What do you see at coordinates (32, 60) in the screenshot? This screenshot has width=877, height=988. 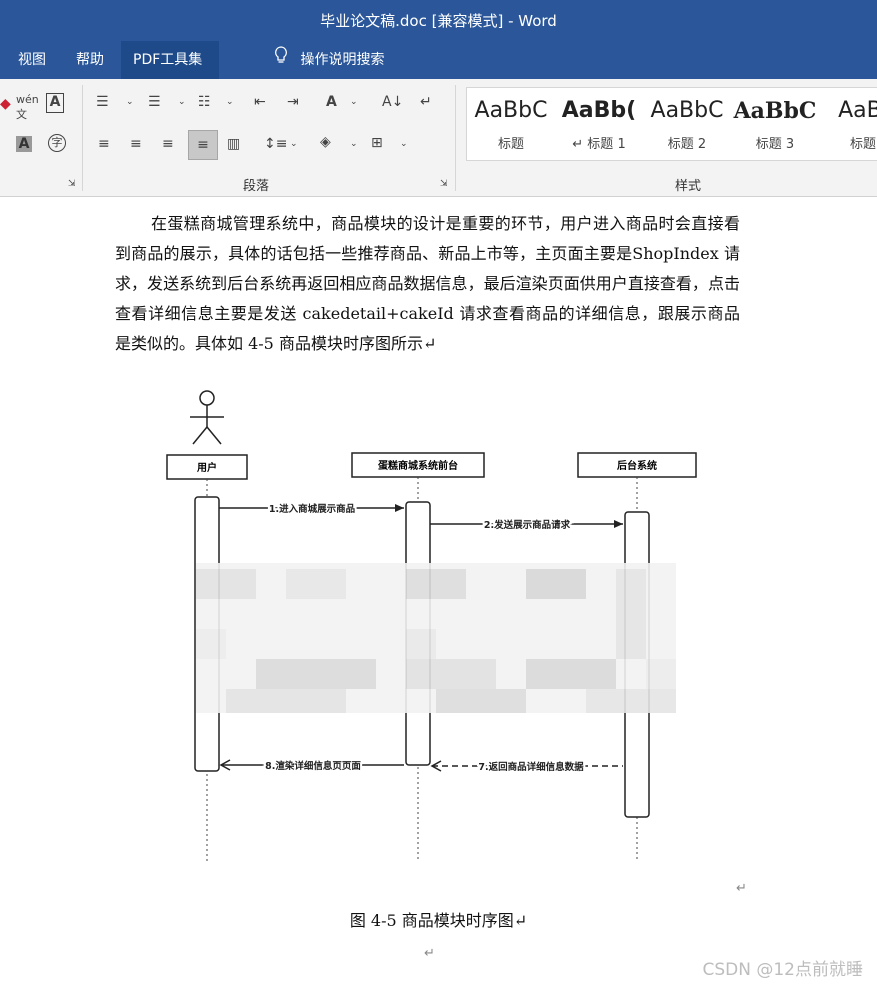 I see `tab-view: 视图` at bounding box center [32, 60].